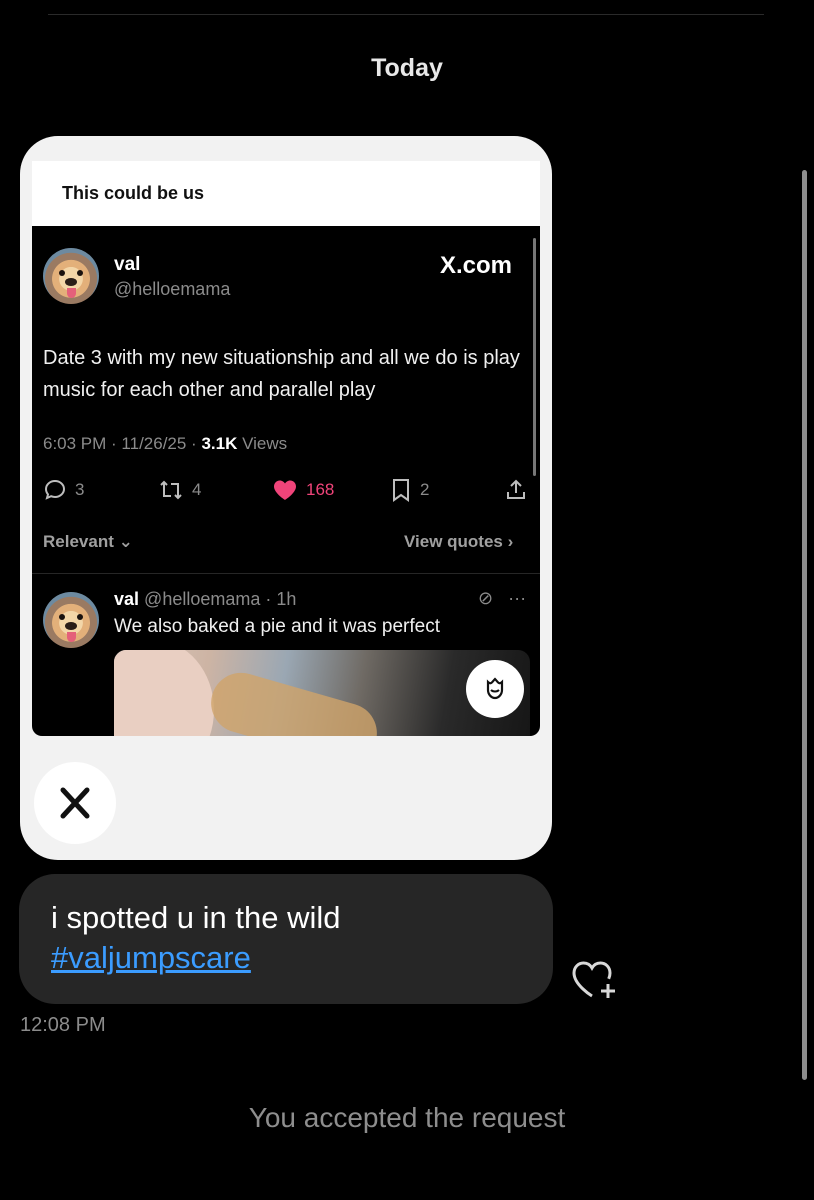  Describe the element at coordinates (71, 620) in the screenshot. I see `reply-avatar` at that location.